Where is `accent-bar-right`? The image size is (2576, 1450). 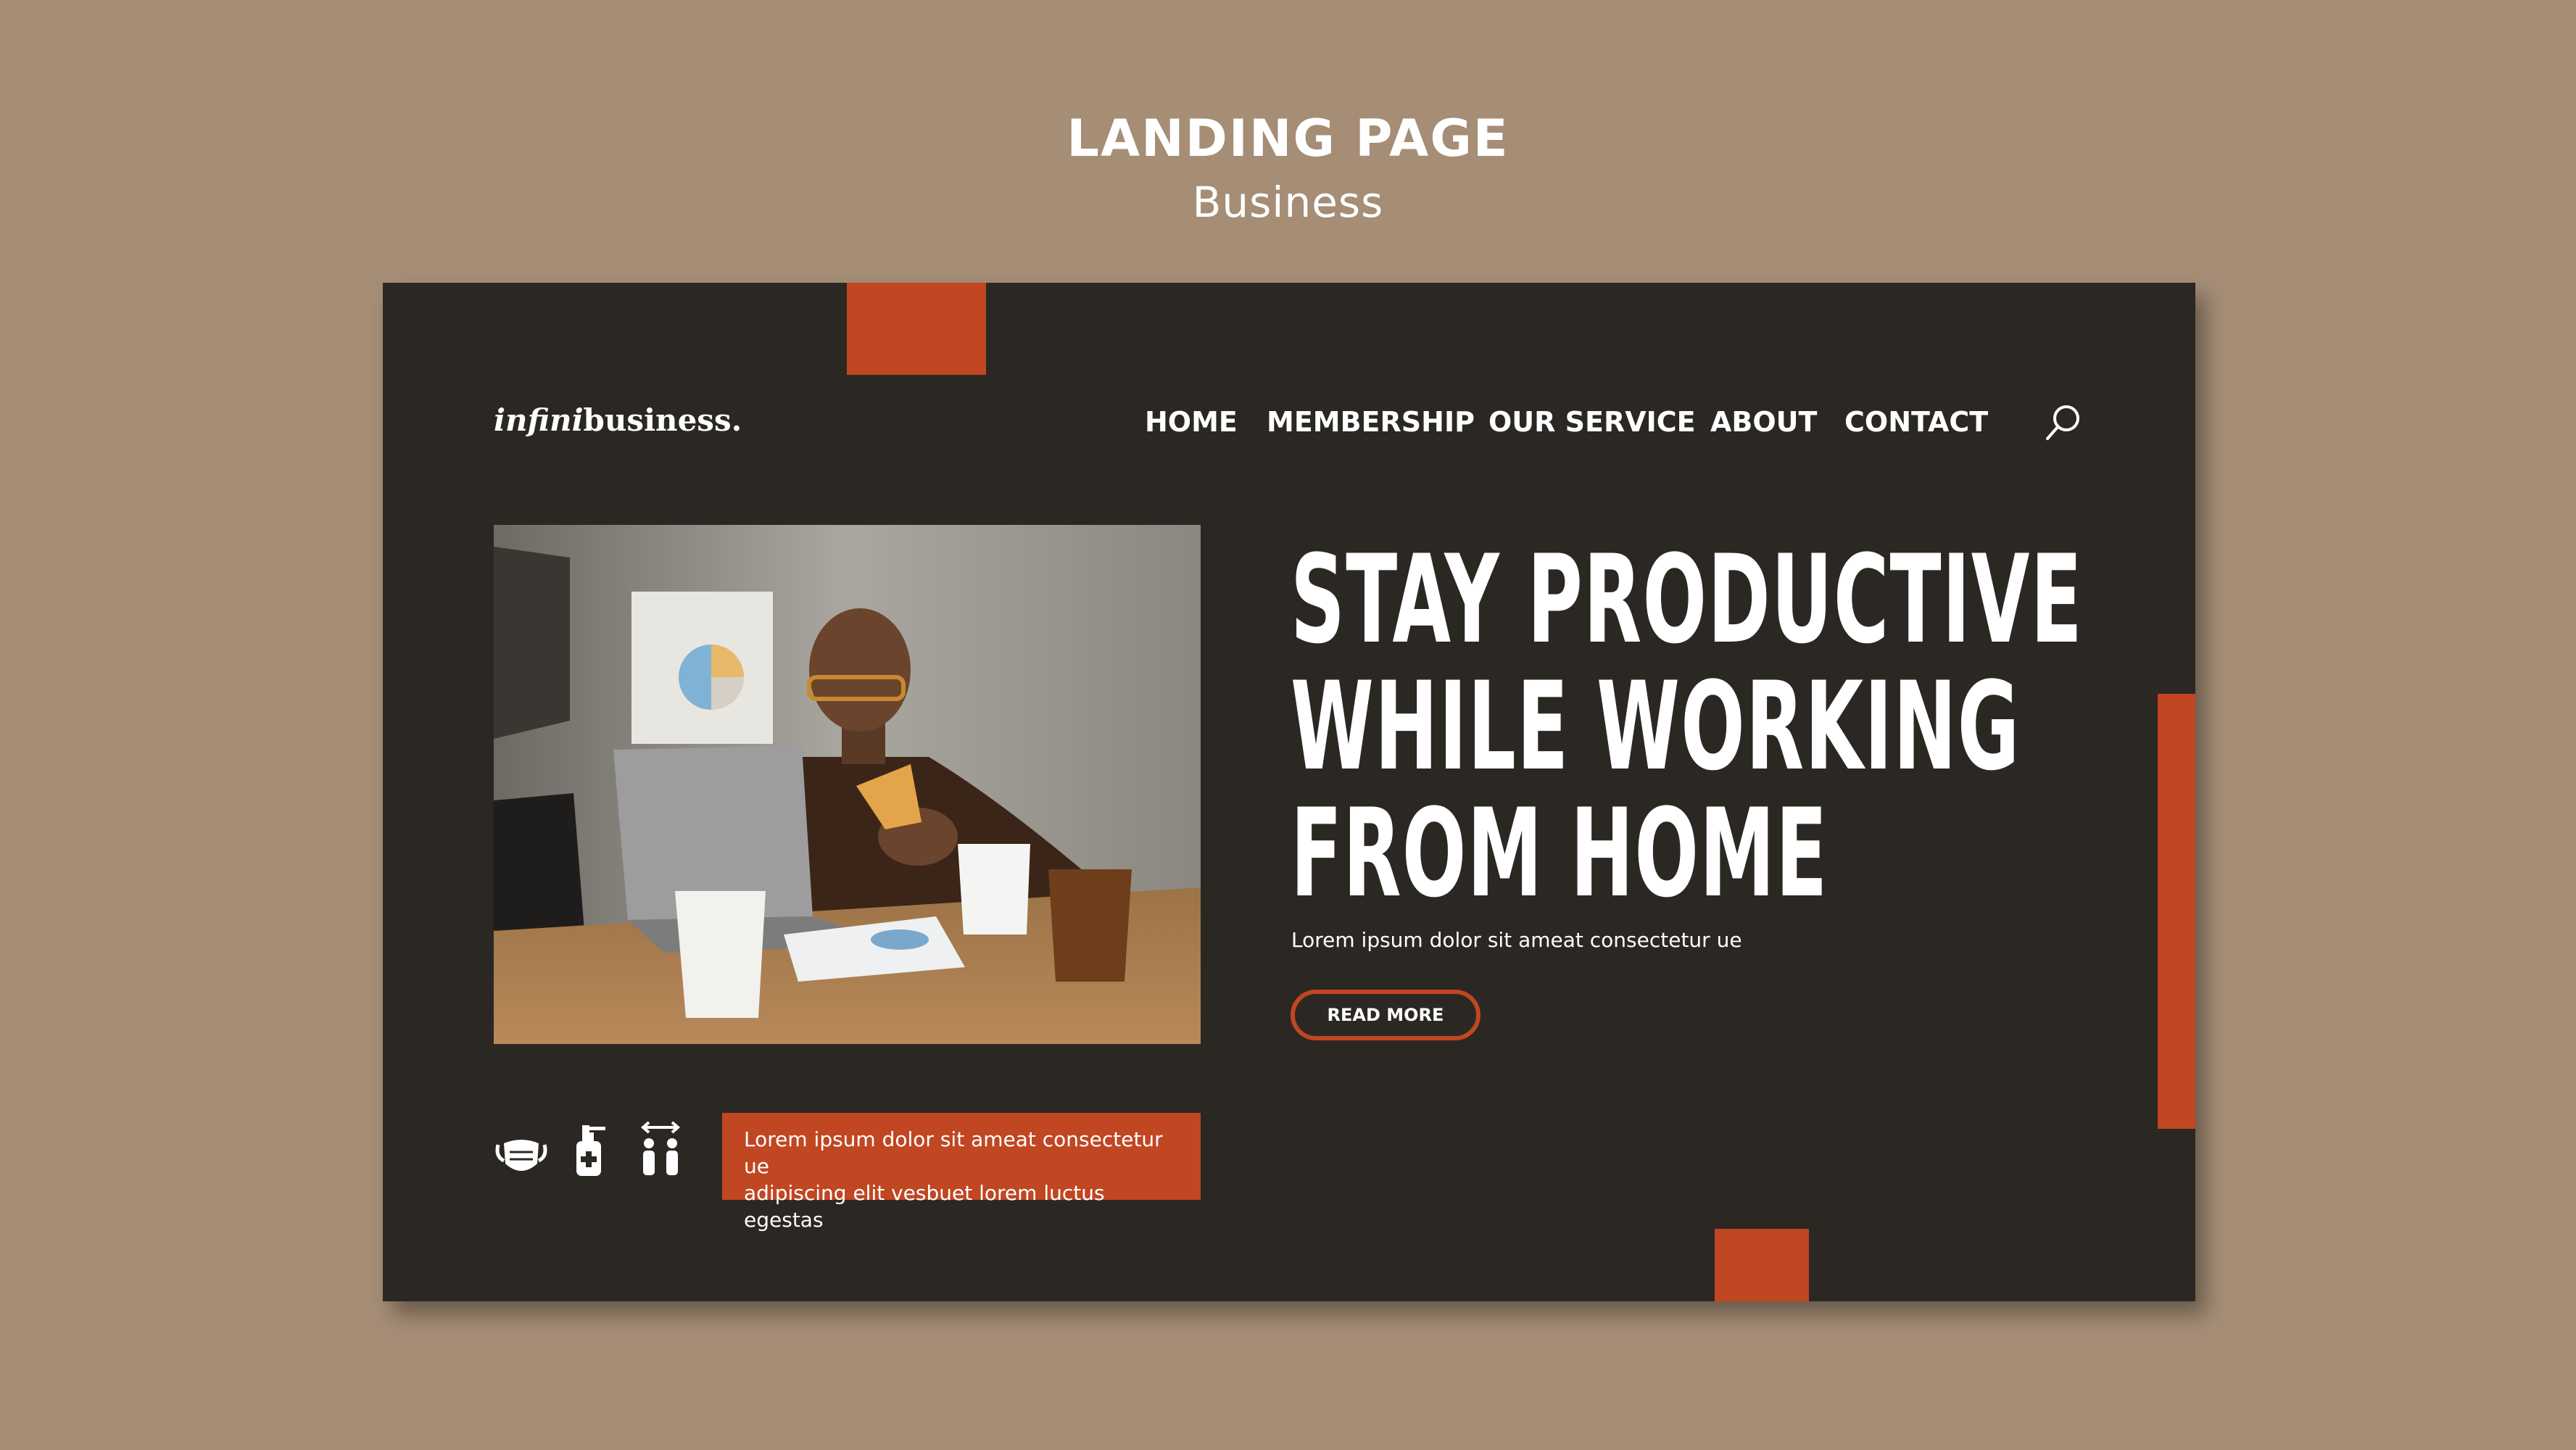 accent-bar-right is located at coordinates (2176, 911).